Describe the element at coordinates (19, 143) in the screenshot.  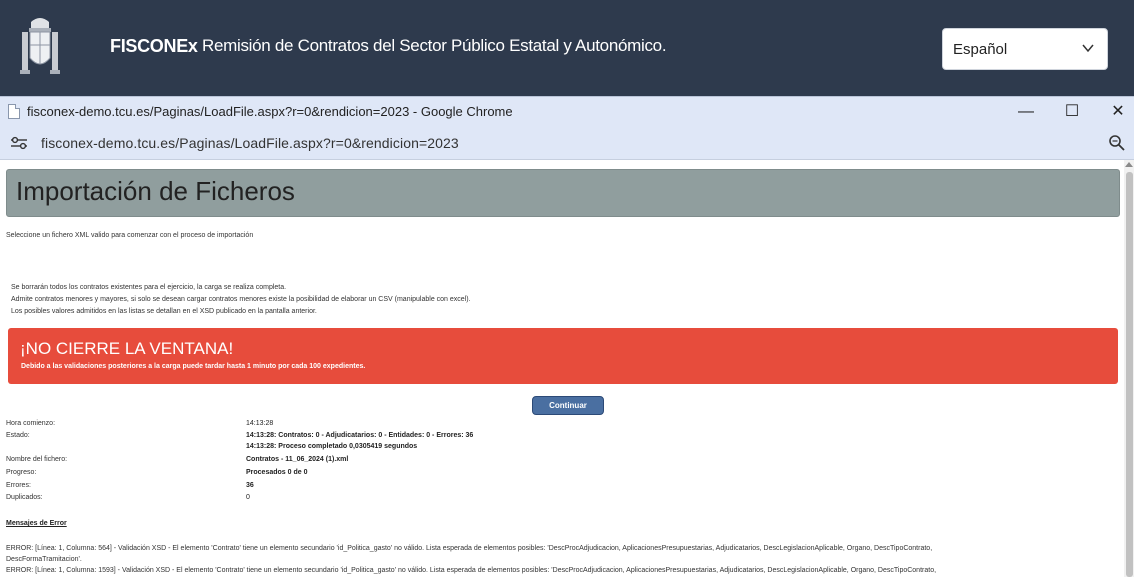
I see `site-settings-icon` at that location.